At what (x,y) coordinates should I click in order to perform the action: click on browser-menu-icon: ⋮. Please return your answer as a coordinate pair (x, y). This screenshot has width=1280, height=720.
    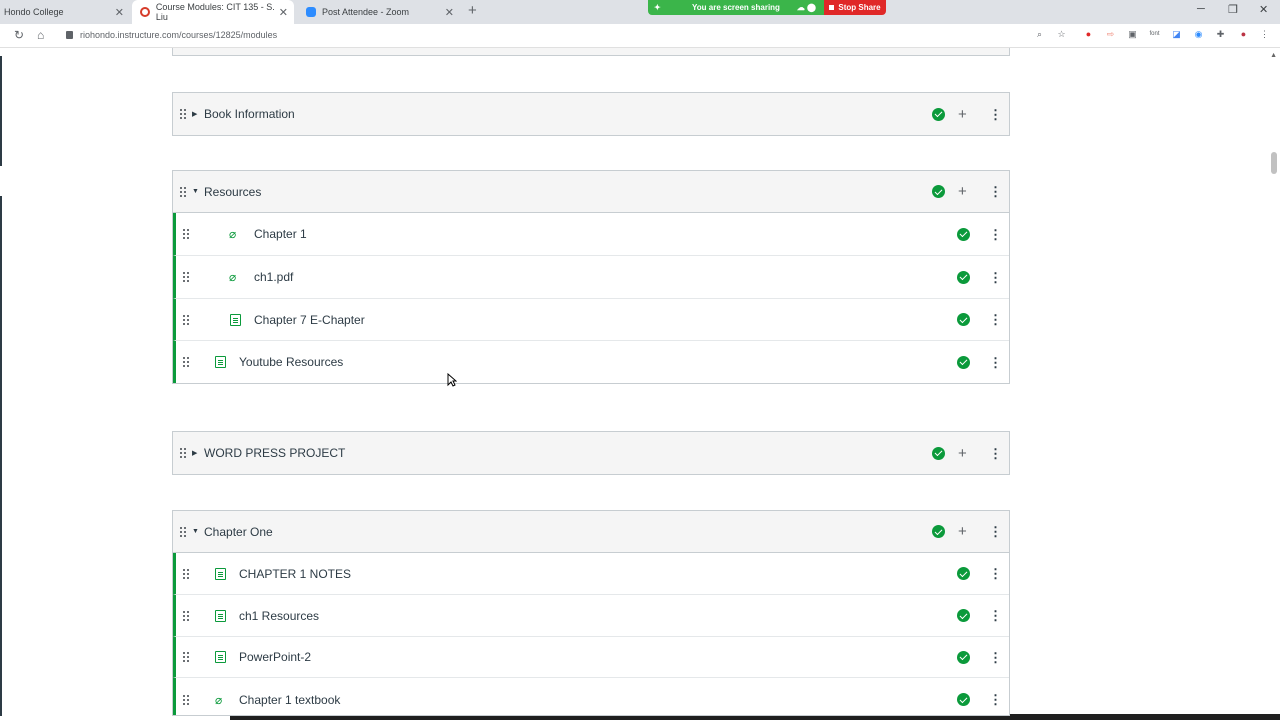
    Looking at the image, I should click on (1264, 34).